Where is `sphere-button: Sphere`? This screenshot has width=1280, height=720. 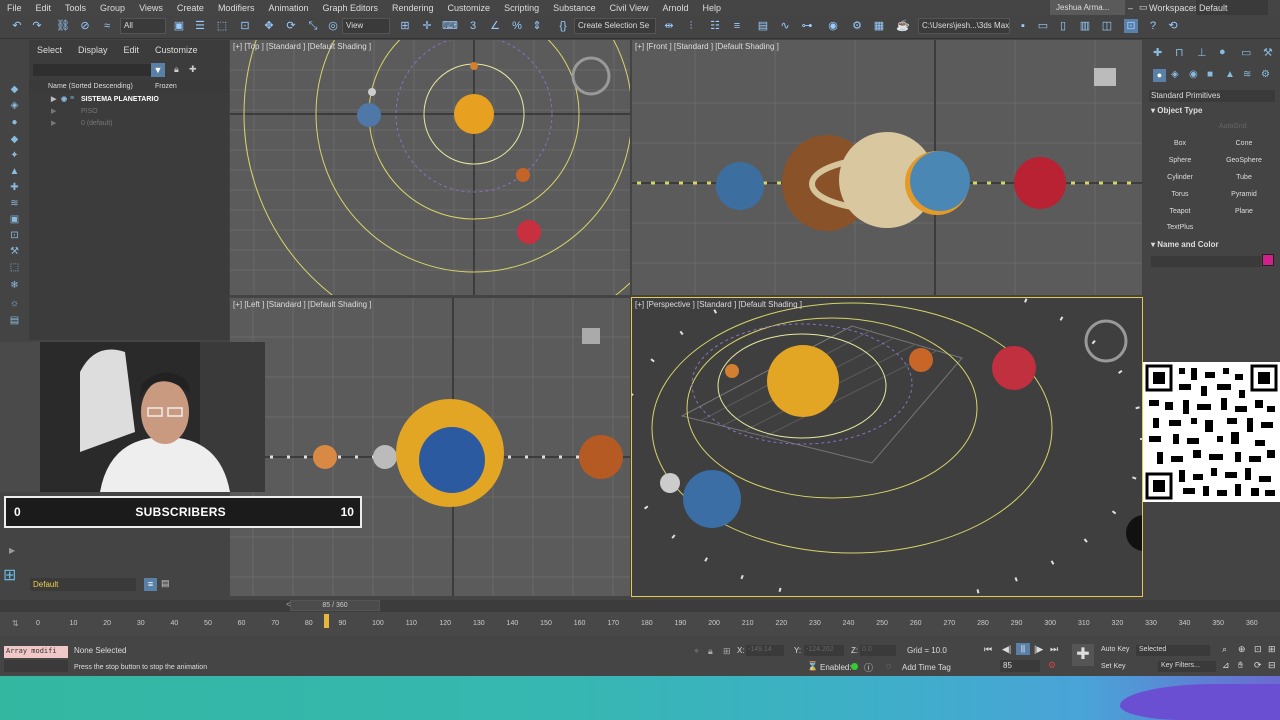 sphere-button: Sphere is located at coordinates (1180, 160).